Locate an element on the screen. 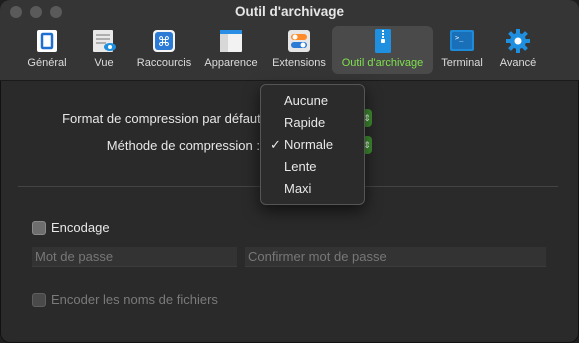  shortcuts-icon: ⌘ is located at coordinates (164, 41).